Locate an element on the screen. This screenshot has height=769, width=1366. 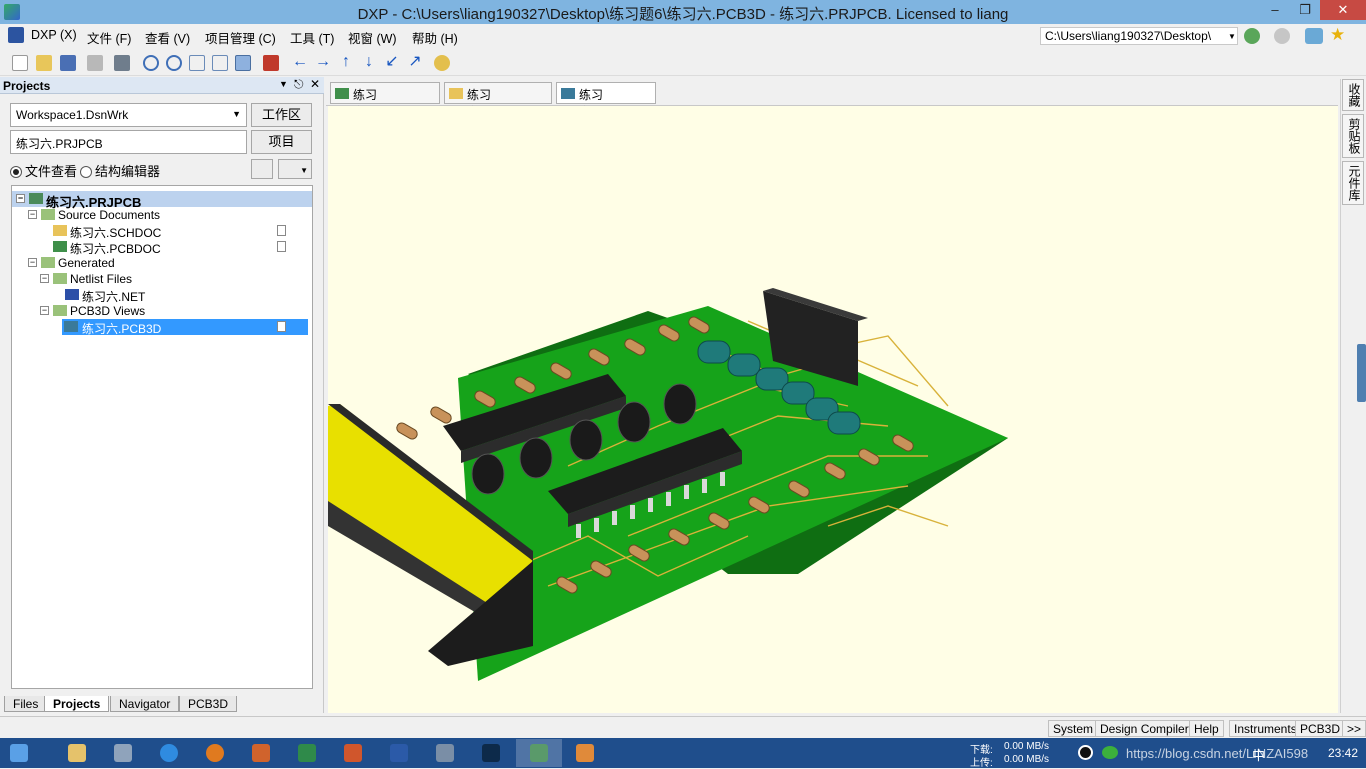
arrow-down-icon: ↓ is located at coordinates (369, 62).